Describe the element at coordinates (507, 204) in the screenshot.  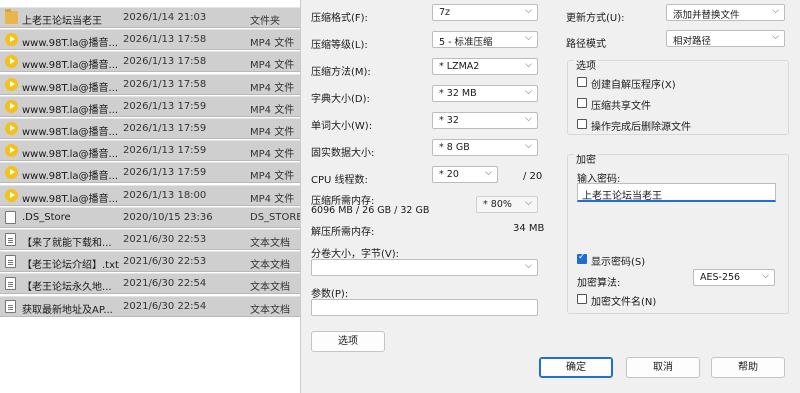
I see `mem-usage-select: * 80% ⌵` at that location.